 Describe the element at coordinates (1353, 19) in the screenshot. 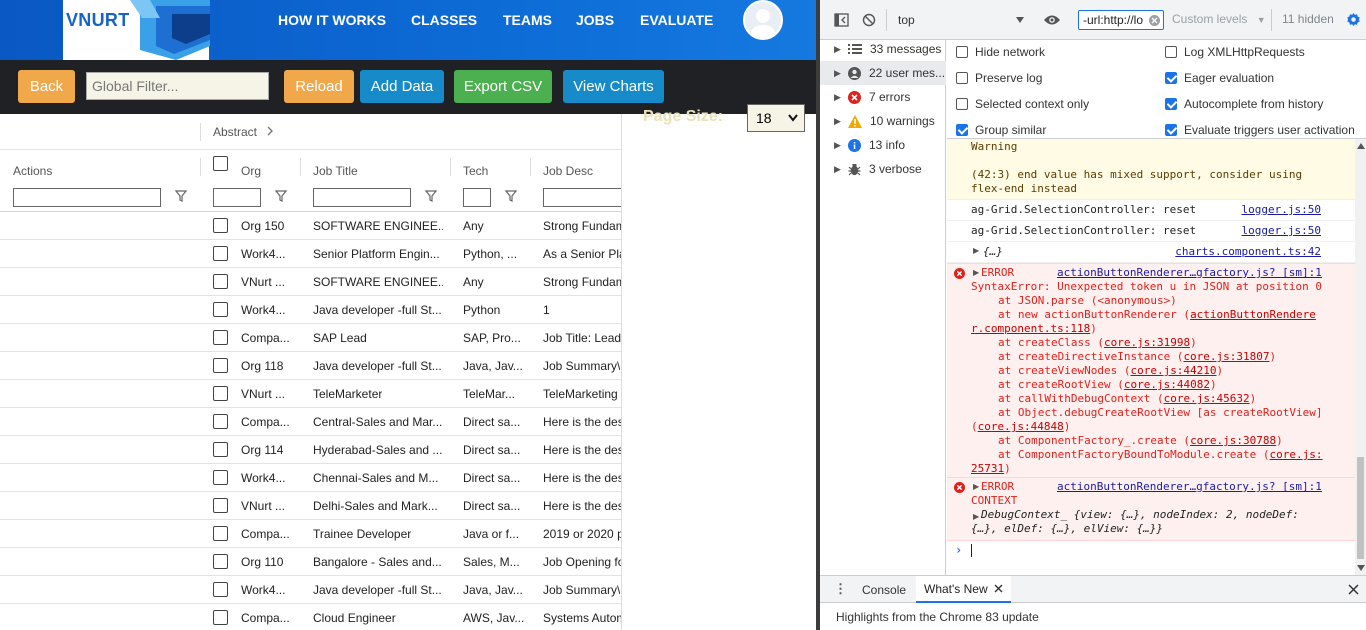

I see `gear-icon` at that location.